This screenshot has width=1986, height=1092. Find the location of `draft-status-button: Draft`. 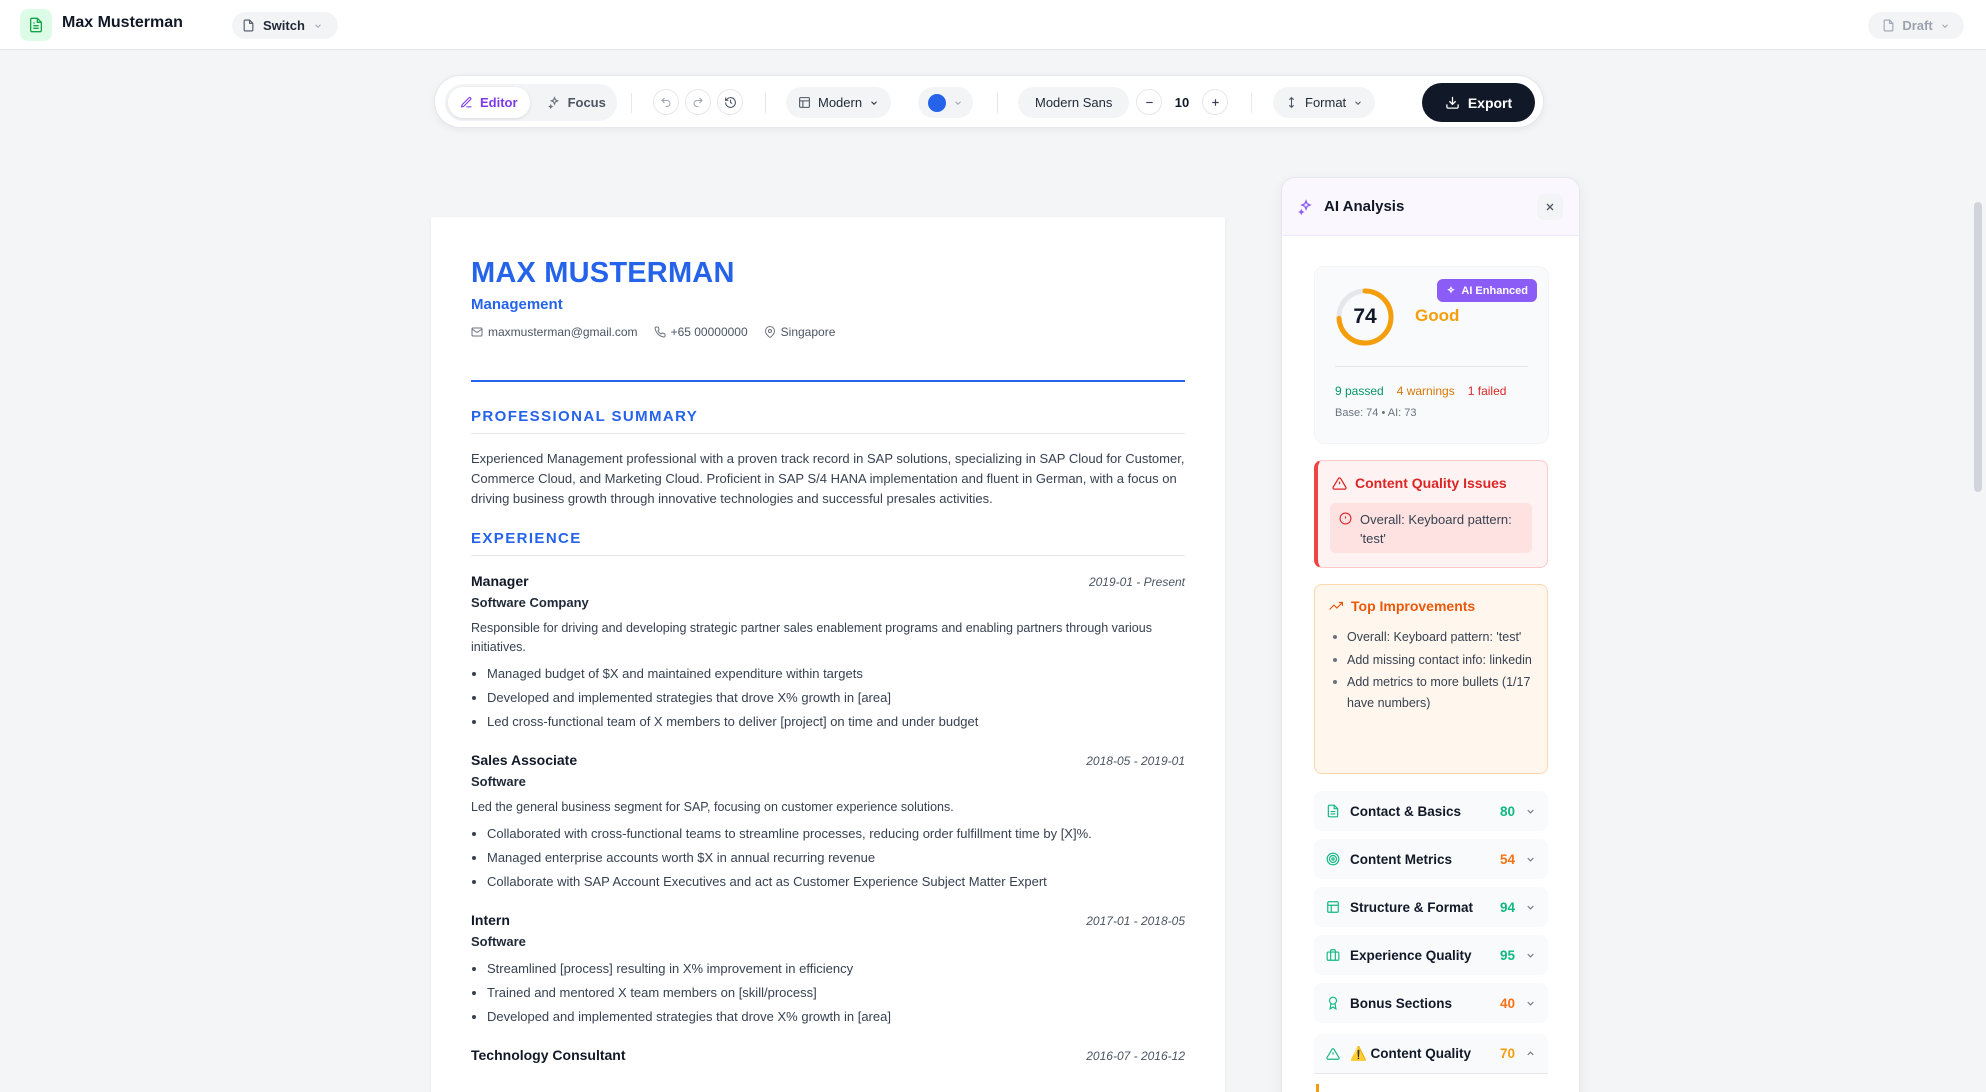

draft-status-button: Draft is located at coordinates (1916, 25).